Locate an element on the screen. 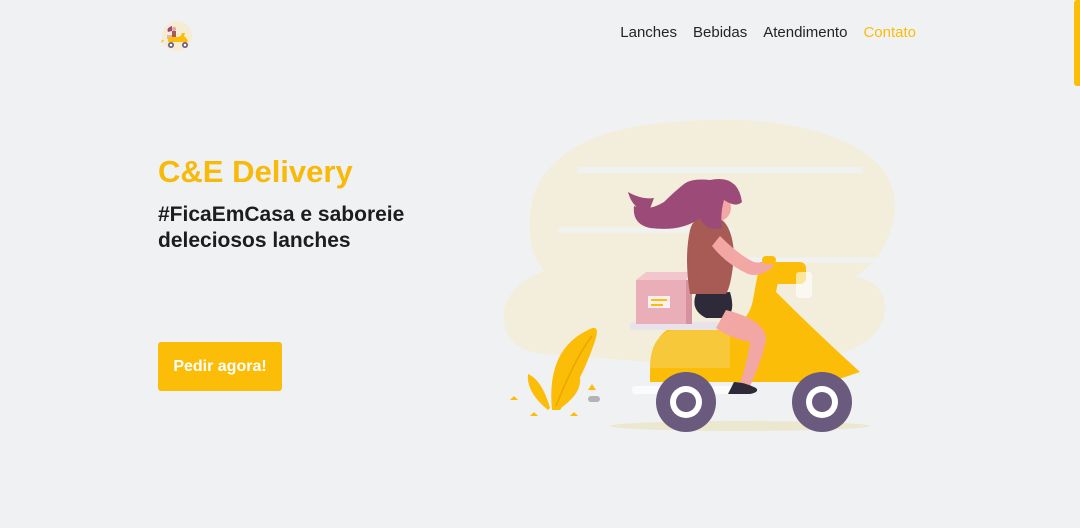 The height and width of the screenshot is (528, 1080). nav-link-atendimento: Atendimento is located at coordinates (805, 33).